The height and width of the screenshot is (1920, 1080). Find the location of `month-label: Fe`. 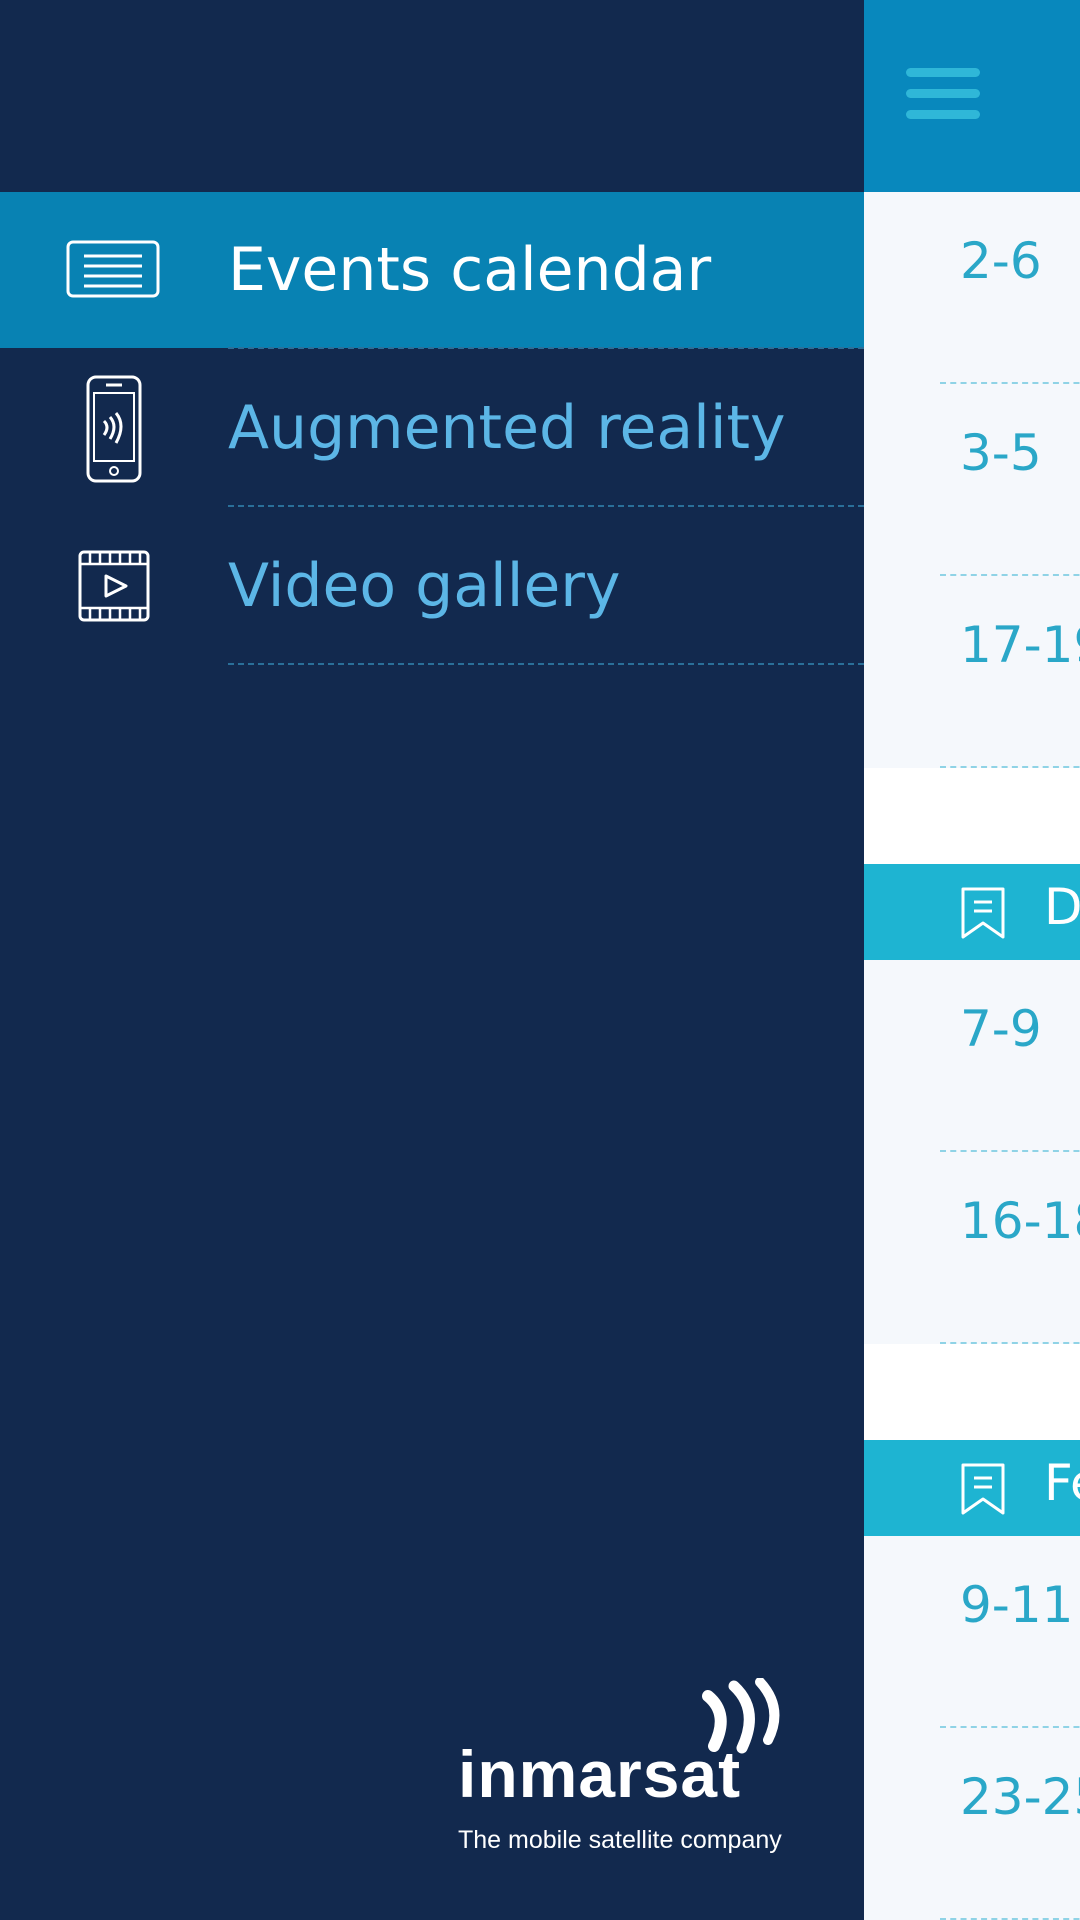

month-label: Fe is located at coordinates (1062, 1483).